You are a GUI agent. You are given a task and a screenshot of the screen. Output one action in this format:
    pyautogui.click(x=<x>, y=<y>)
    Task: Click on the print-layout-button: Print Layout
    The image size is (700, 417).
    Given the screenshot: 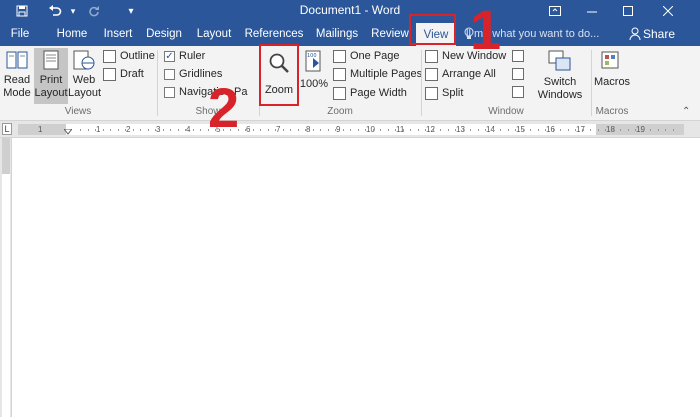 What is the action you would take?
    pyautogui.click(x=51, y=76)
    